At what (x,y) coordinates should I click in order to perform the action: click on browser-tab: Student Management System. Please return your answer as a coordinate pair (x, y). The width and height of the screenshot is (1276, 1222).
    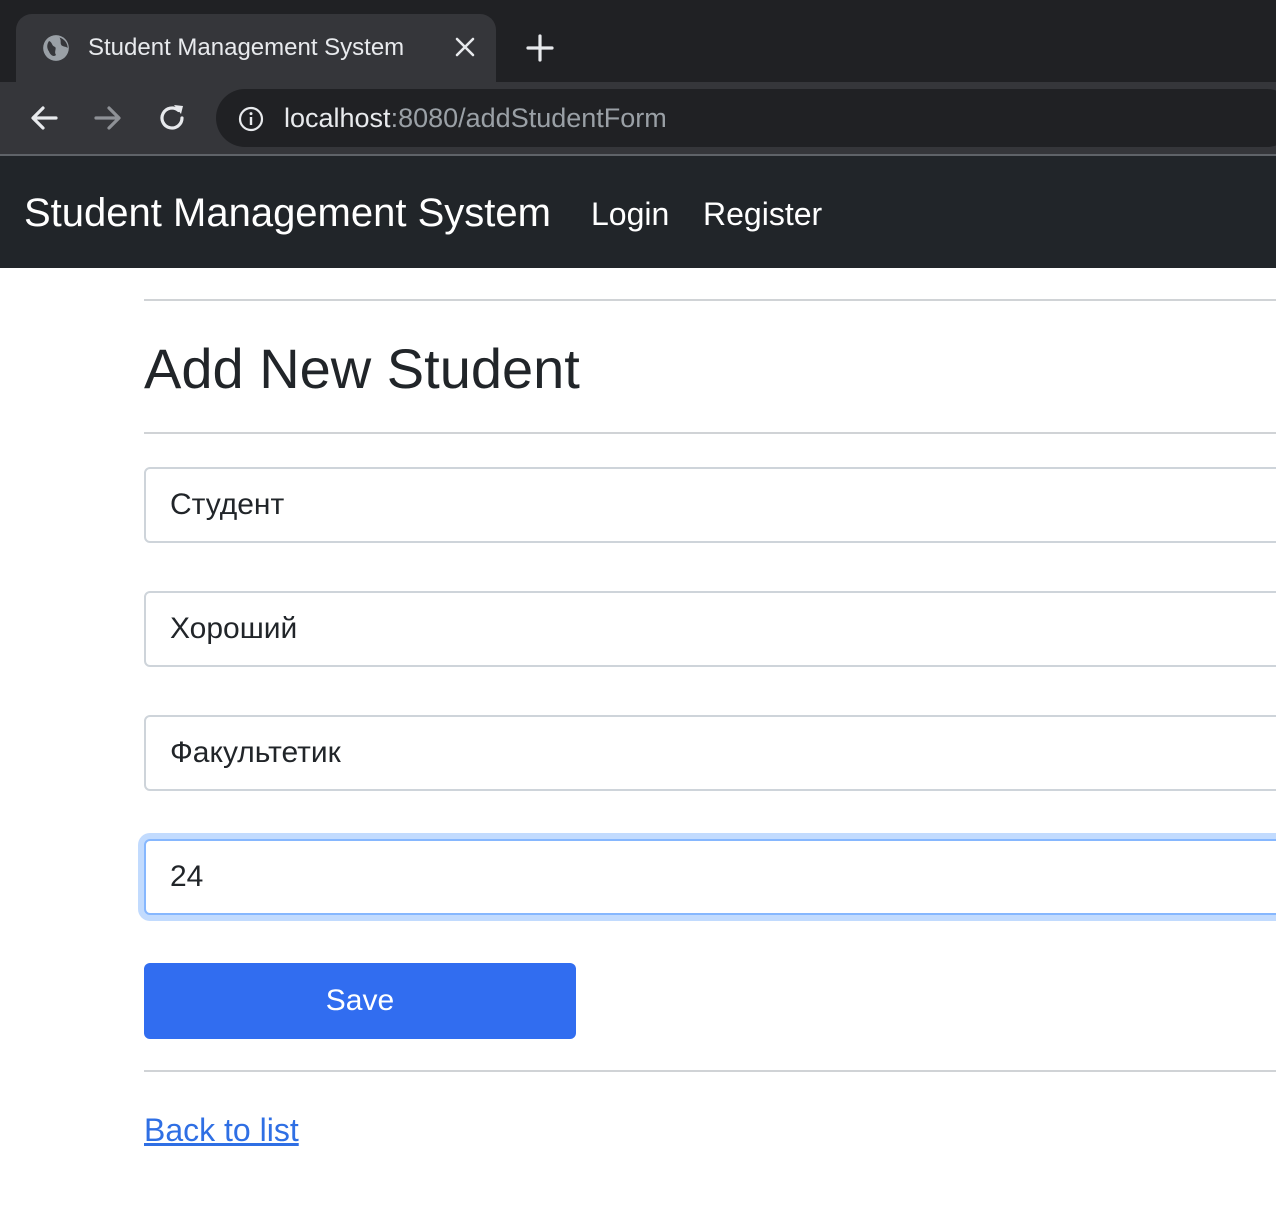
    Looking at the image, I should click on (256, 48).